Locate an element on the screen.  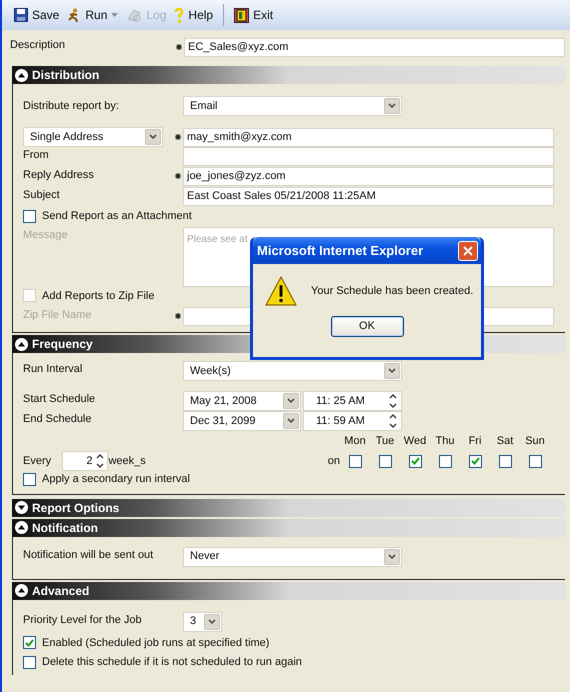
field-label: Description is located at coordinates (38, 45).